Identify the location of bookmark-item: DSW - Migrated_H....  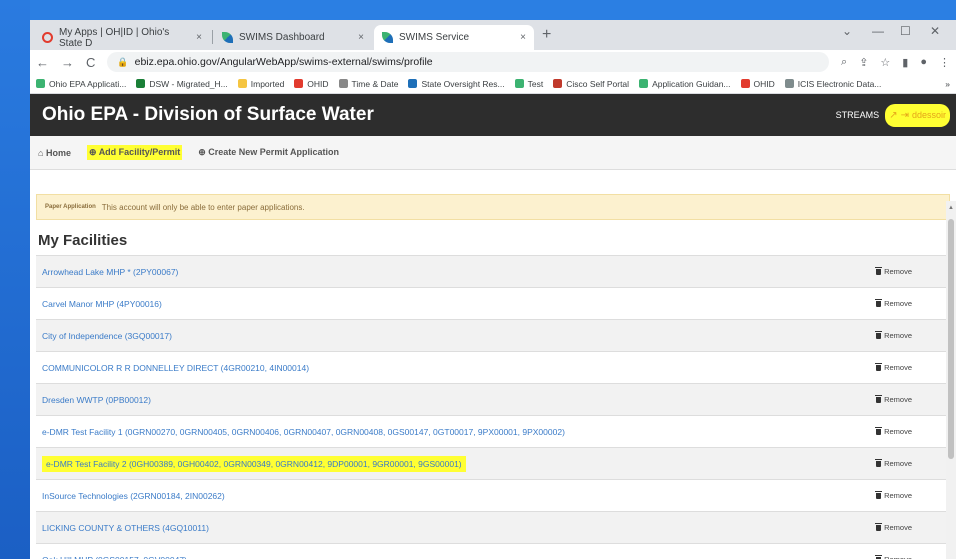
(182, 84).